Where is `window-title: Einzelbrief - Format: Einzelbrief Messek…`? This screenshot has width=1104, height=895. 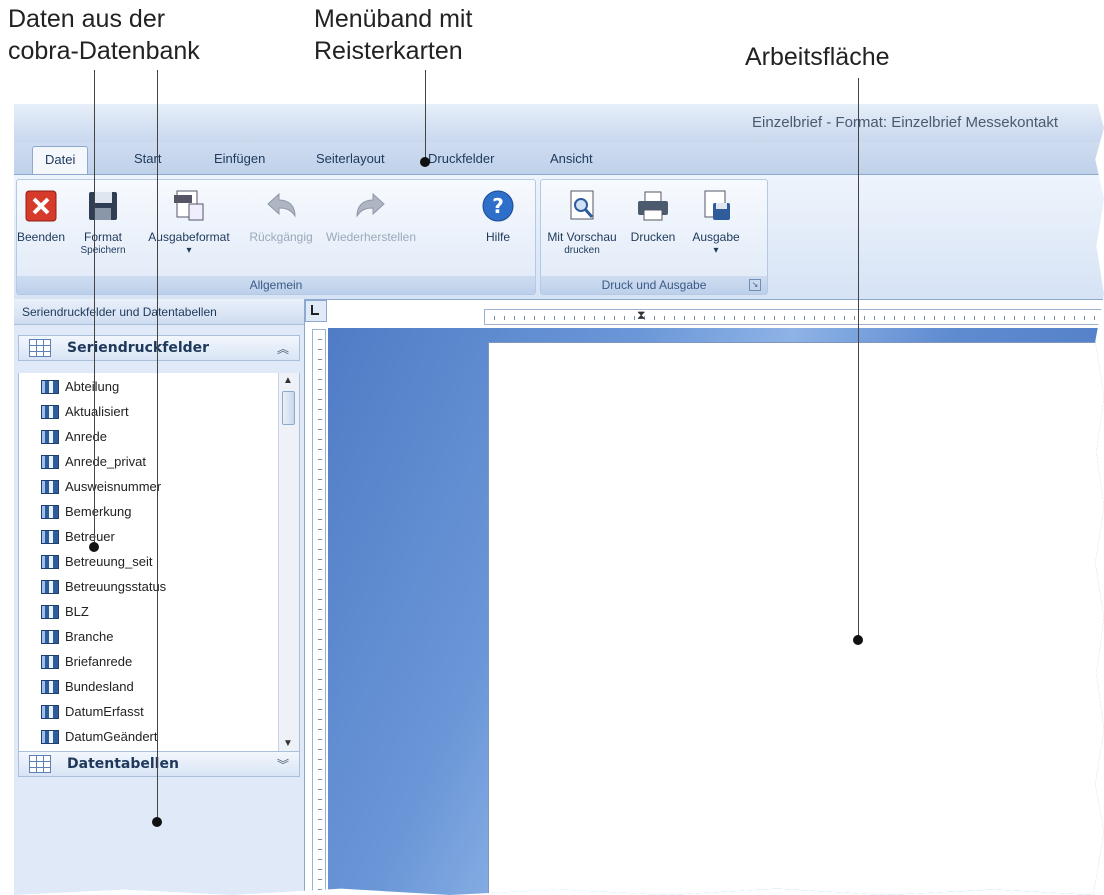 window-title: Einzelbrief - Format: Einzelbrief Messek… is located at coordinates (905, 122).